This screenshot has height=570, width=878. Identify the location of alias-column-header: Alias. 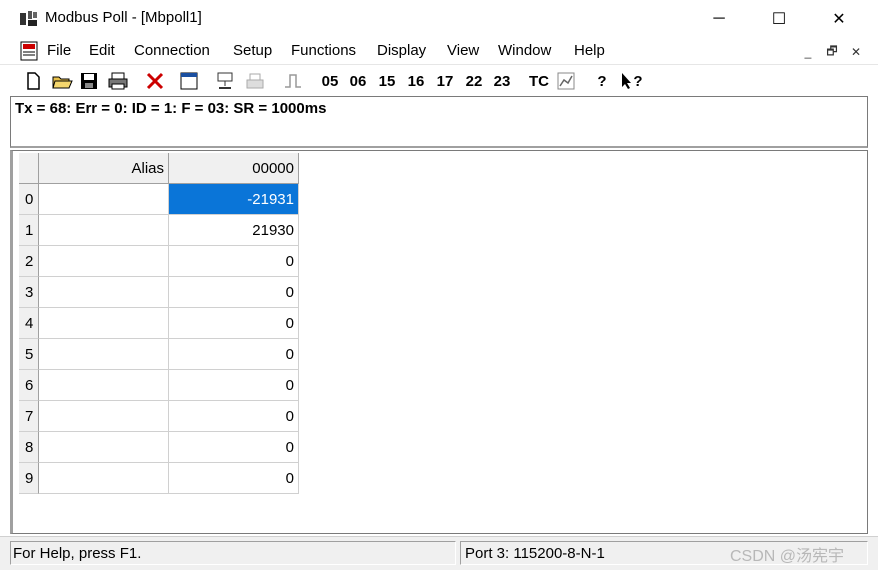
(104, 168).